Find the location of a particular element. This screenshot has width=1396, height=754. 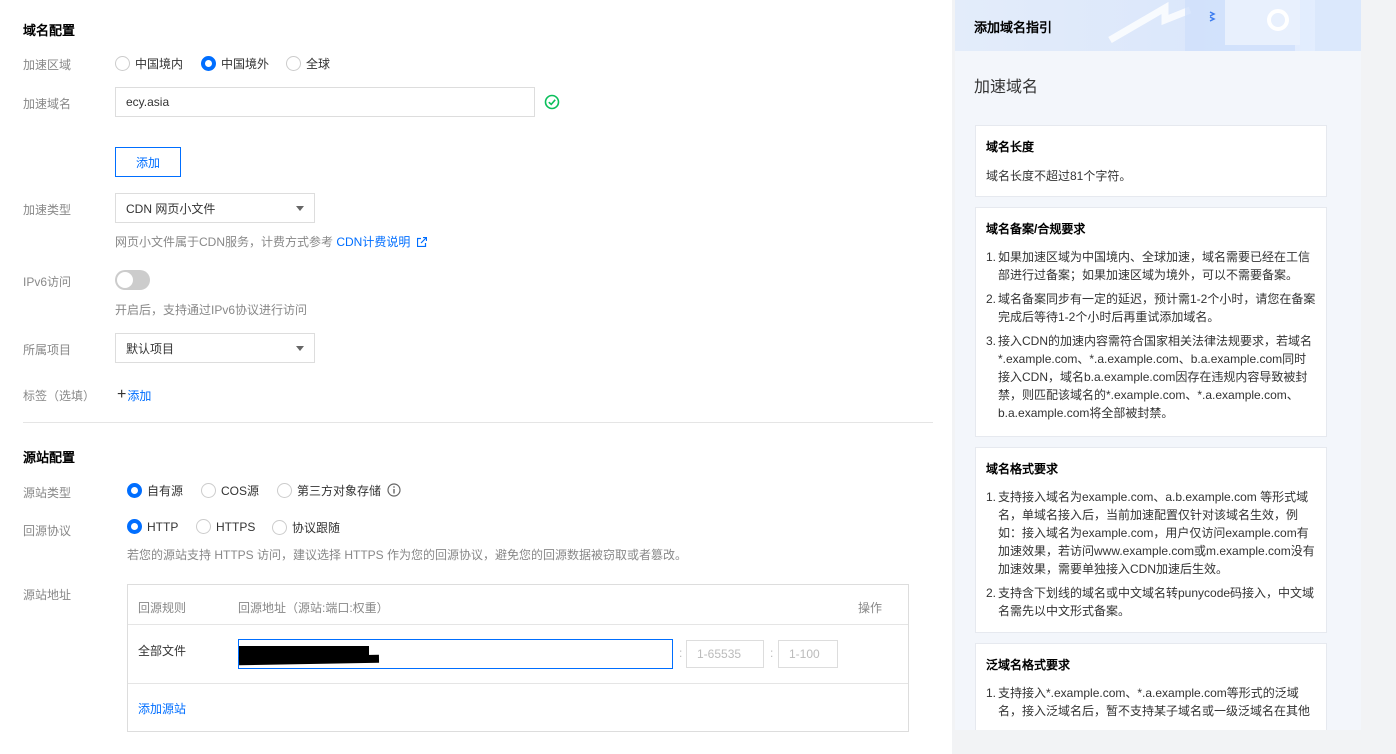

domain-input: ecy.asia is located at coordinates (325, 102).